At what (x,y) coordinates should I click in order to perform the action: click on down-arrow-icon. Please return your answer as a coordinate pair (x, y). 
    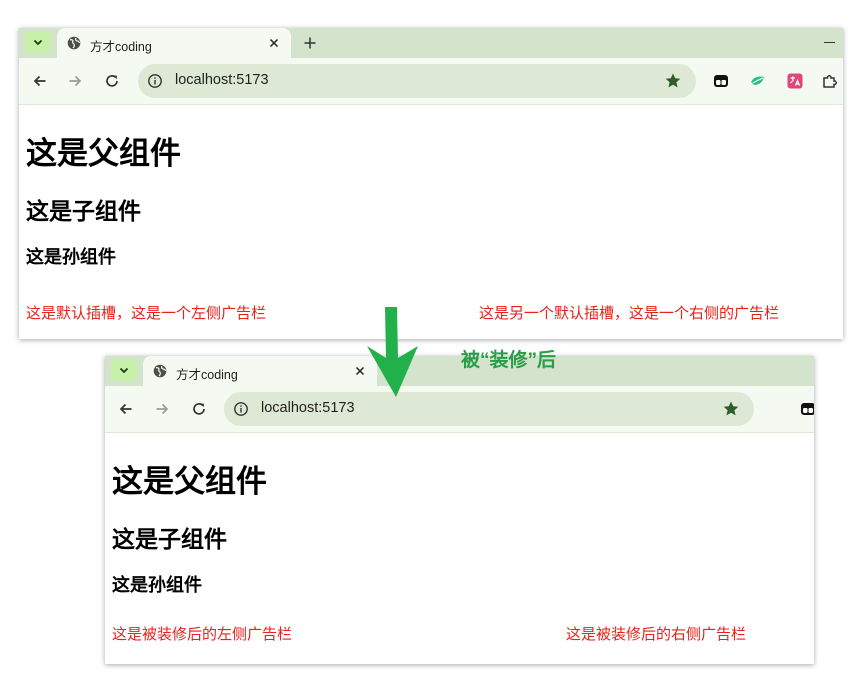
    Looking at the image, I should click on (392, 352).